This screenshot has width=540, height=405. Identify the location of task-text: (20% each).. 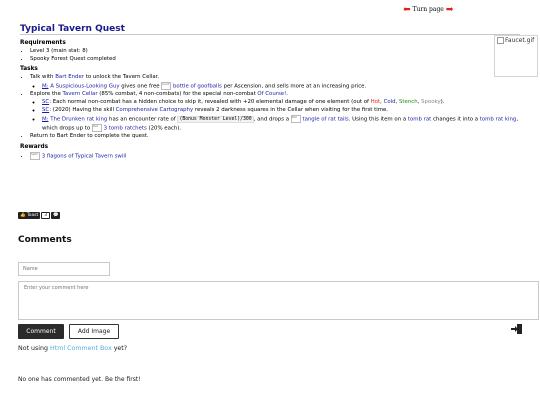
(164, 128).